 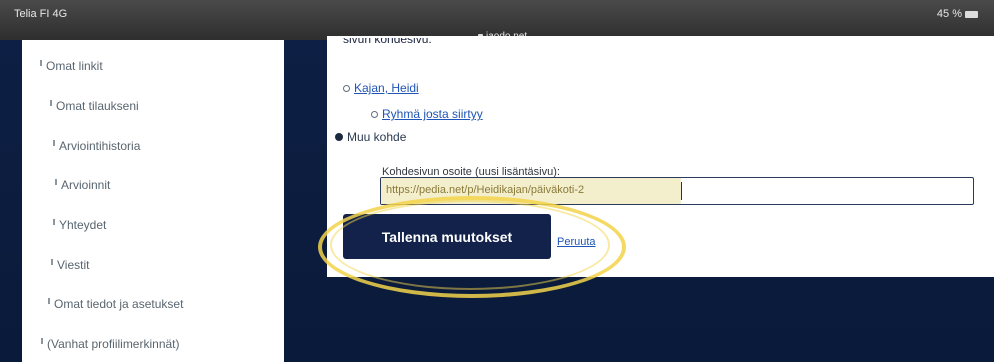 I want to click on option-kajan-heidi: Kajan, Heidi, so click(x=381, y=88).